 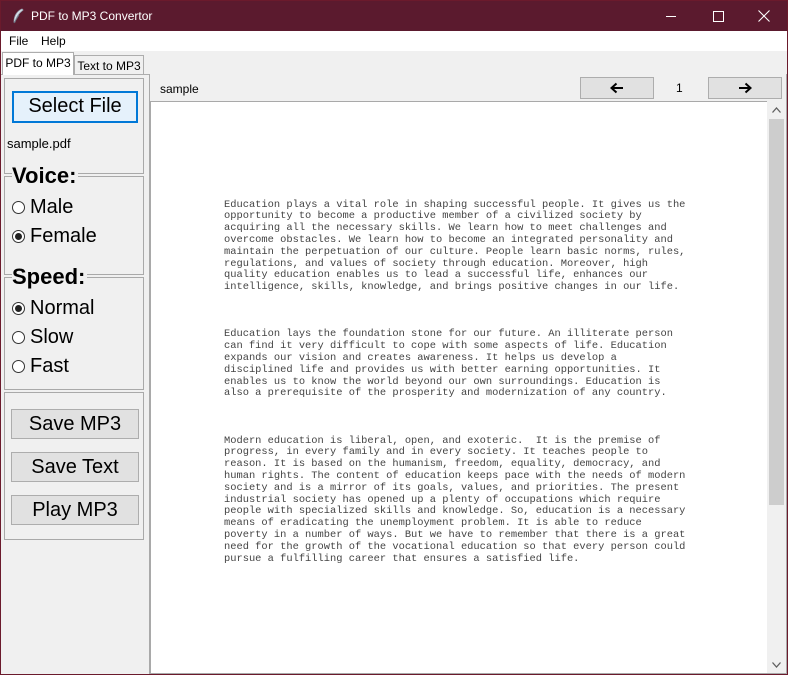 What do you see at coordinates (74, 126) in the screenshot?
I see `file-frame: Select File sample.pdf` at bounding box center [74, 126].